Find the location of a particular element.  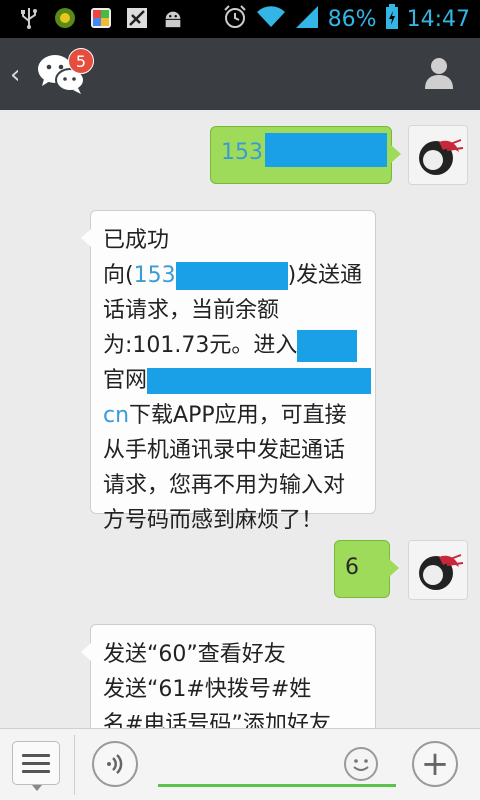

outgoing-message-bubble: 6 is located at coordinates (366, 569).